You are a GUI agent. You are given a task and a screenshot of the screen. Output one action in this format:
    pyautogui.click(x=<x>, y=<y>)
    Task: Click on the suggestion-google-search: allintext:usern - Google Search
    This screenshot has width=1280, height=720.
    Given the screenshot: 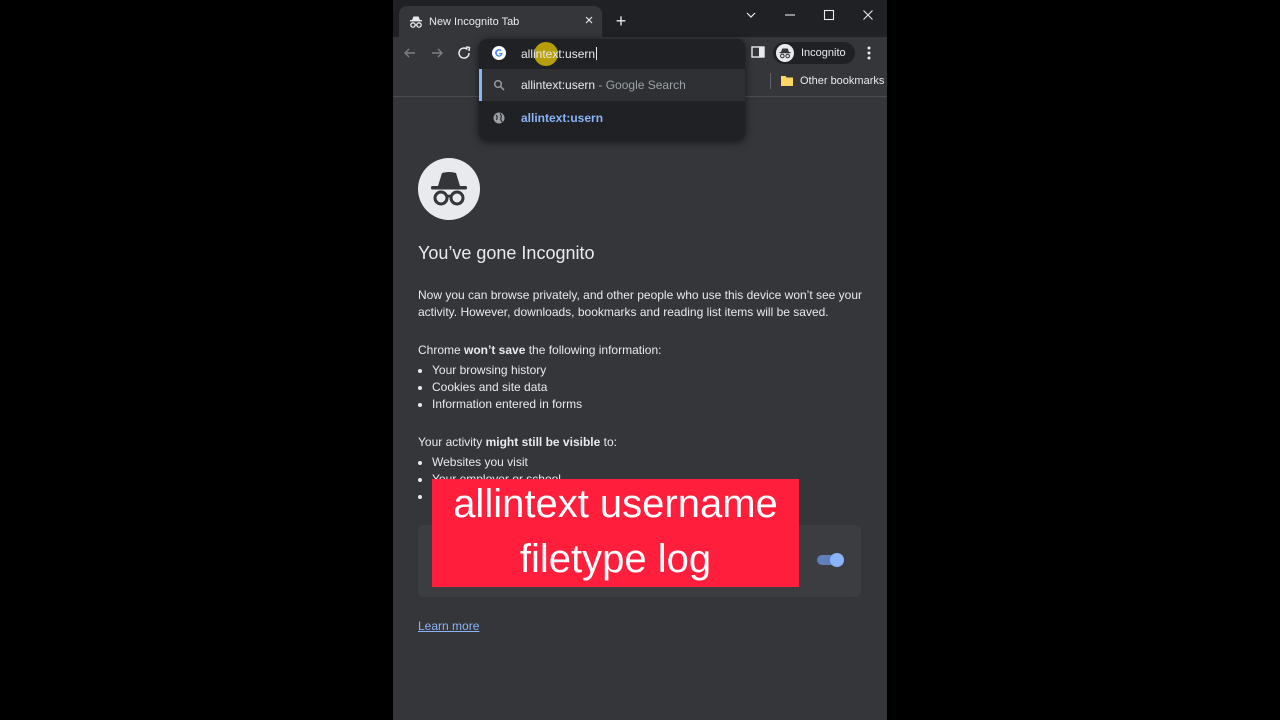 What is the action you would take?
    pyautogui.click(x=612, y=85)
    